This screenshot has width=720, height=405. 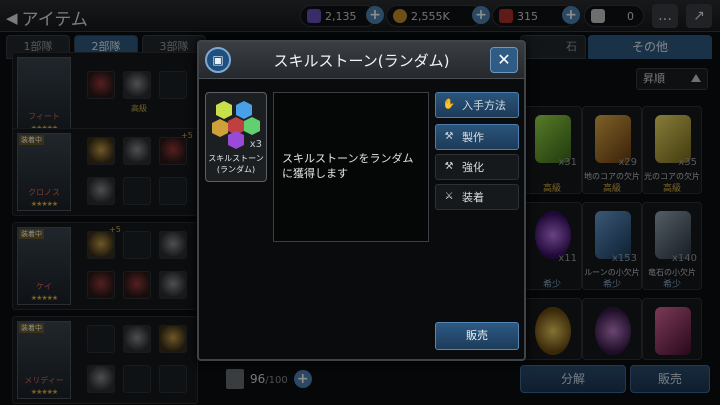 What do you see at coordinates (473, 137) in the screenshot?
I see `craft-label: 製作` at bounding box center [473, 137].